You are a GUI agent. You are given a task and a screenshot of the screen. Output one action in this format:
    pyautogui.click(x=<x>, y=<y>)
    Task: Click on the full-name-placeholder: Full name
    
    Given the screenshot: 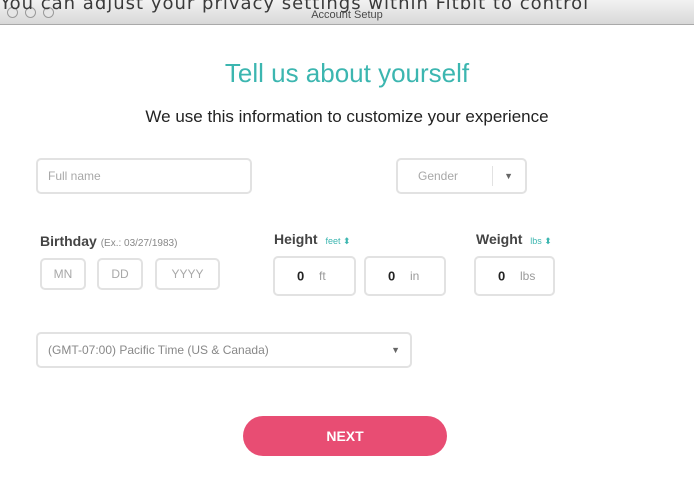 What is the action you would take?
    pyautogui.click(x=74, y=176)
    